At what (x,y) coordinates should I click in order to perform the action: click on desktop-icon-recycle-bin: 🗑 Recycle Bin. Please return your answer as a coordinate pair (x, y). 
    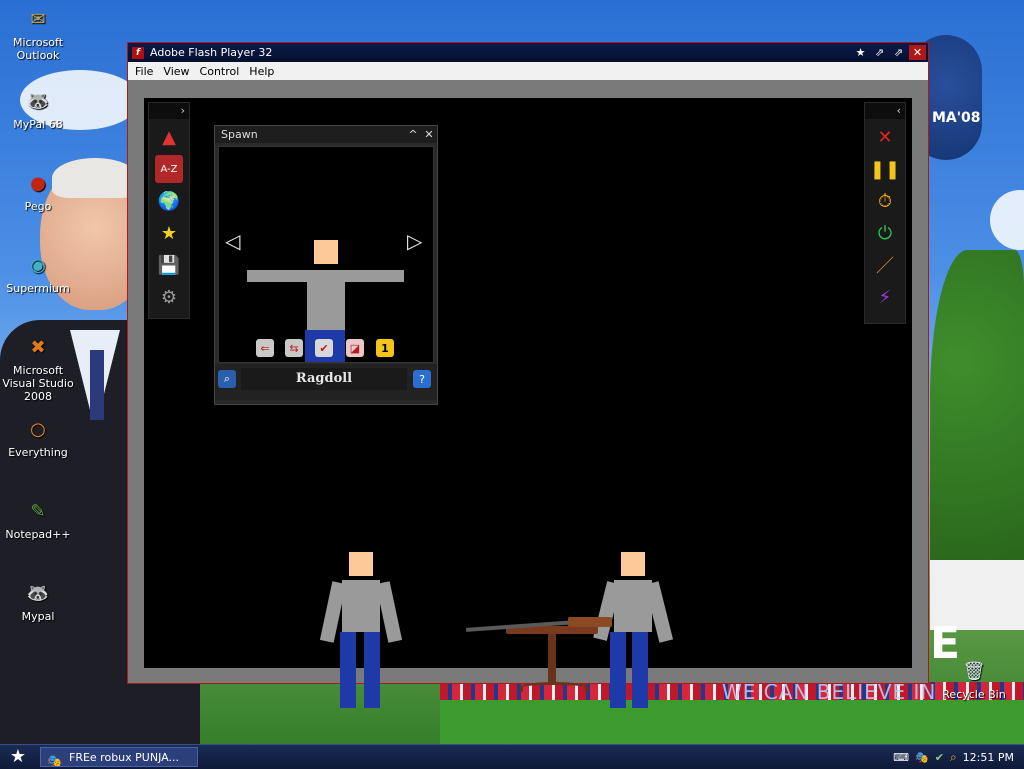
    Looking at the image, I should click on (974, 679).